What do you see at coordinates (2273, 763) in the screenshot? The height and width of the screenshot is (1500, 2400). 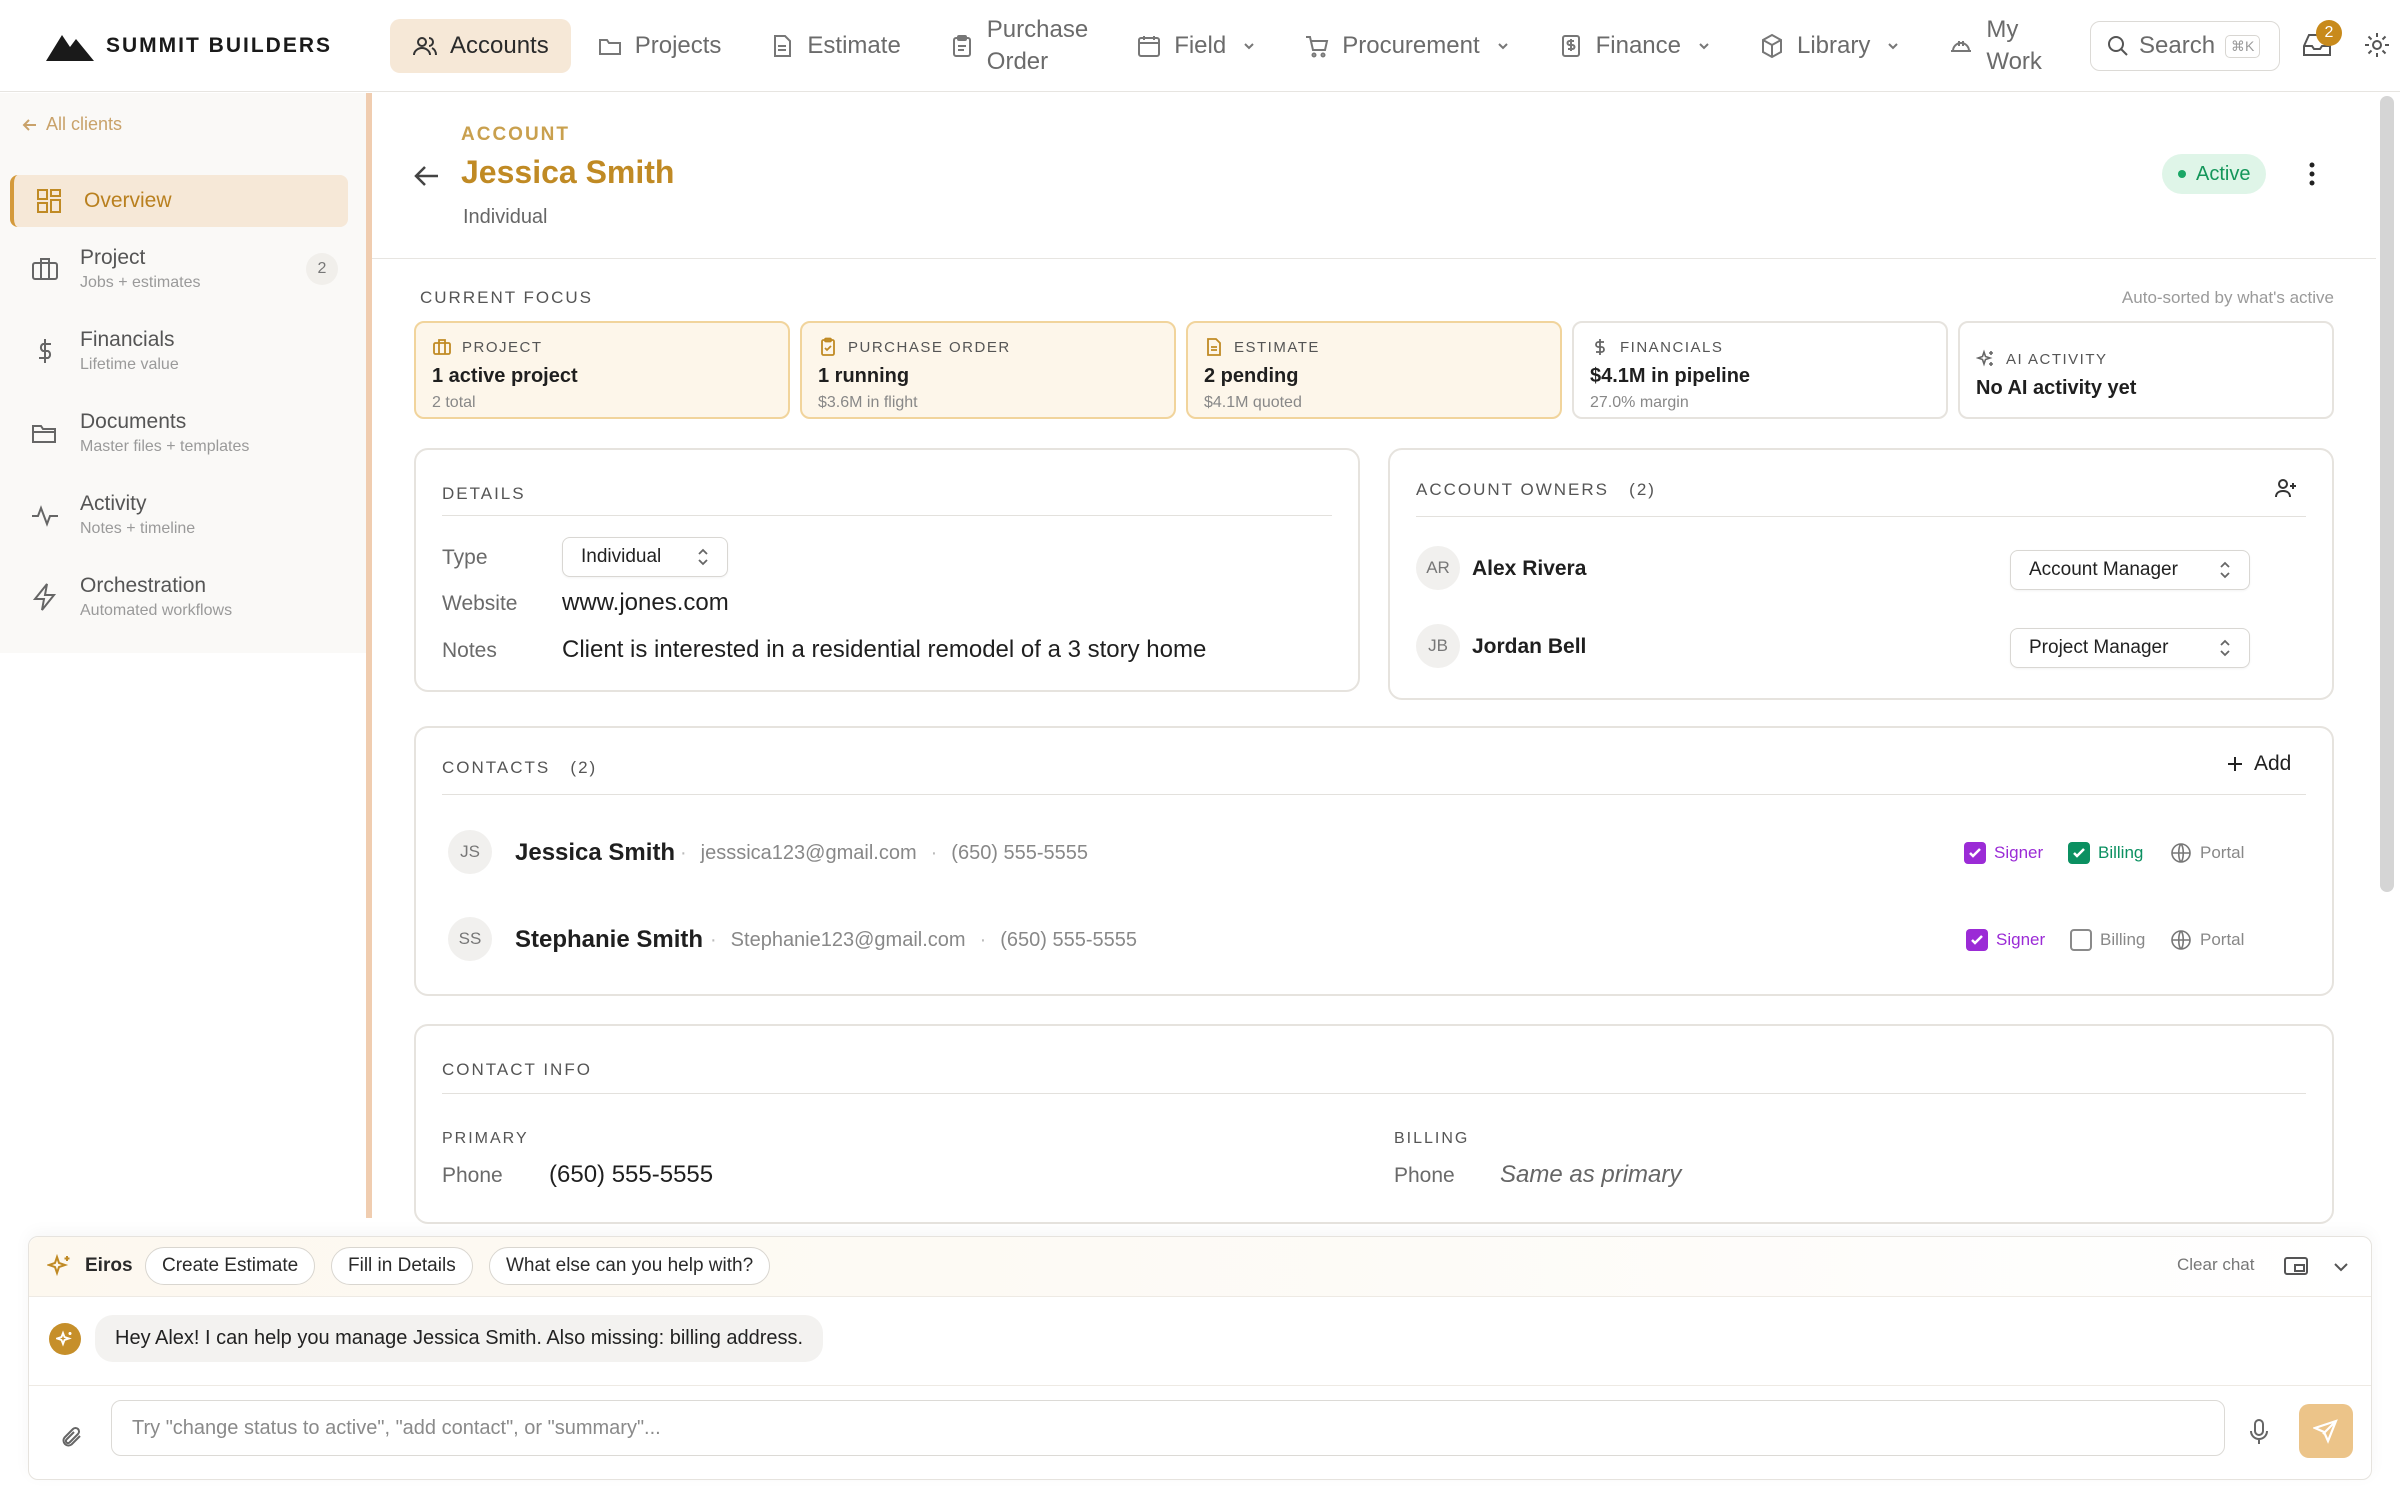 I see `add-contact-label: Add` at bounding box center [2273, 763].